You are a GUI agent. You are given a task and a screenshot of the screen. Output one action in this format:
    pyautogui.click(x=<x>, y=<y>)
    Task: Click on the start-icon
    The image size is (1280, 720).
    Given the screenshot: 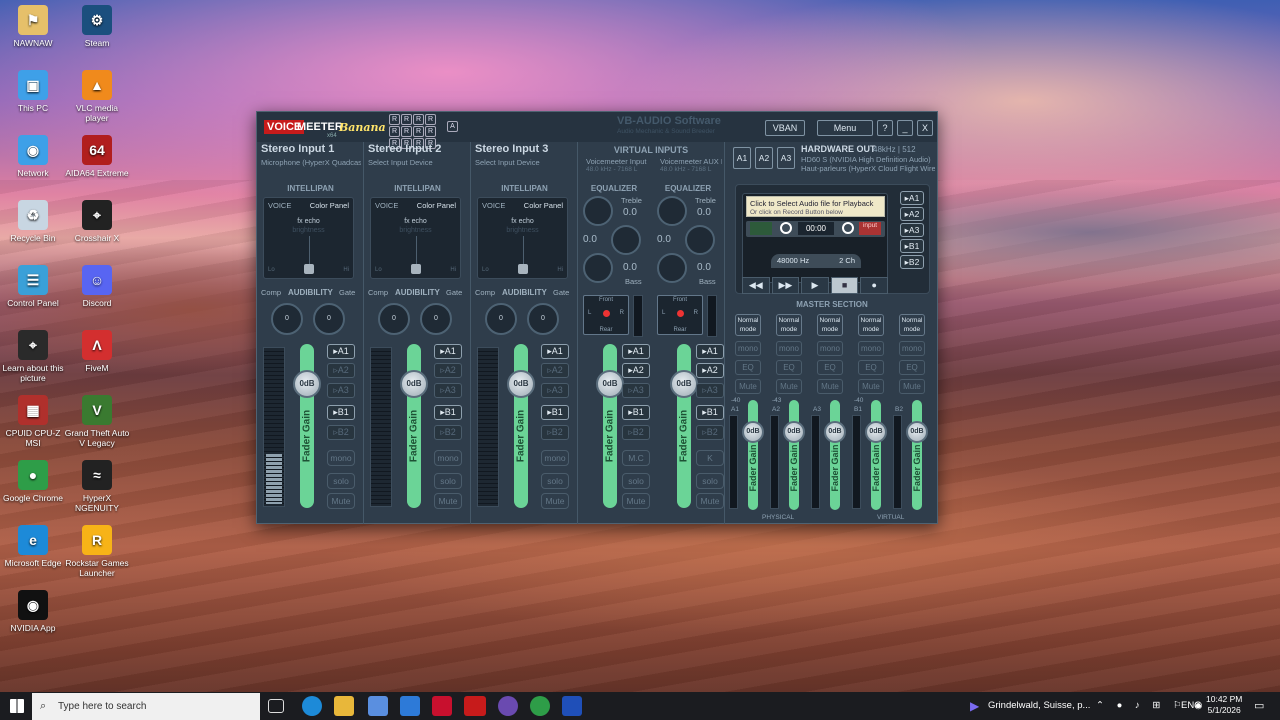 What is the action you would take?
    pyautogui.click(x=17, y=706)
    